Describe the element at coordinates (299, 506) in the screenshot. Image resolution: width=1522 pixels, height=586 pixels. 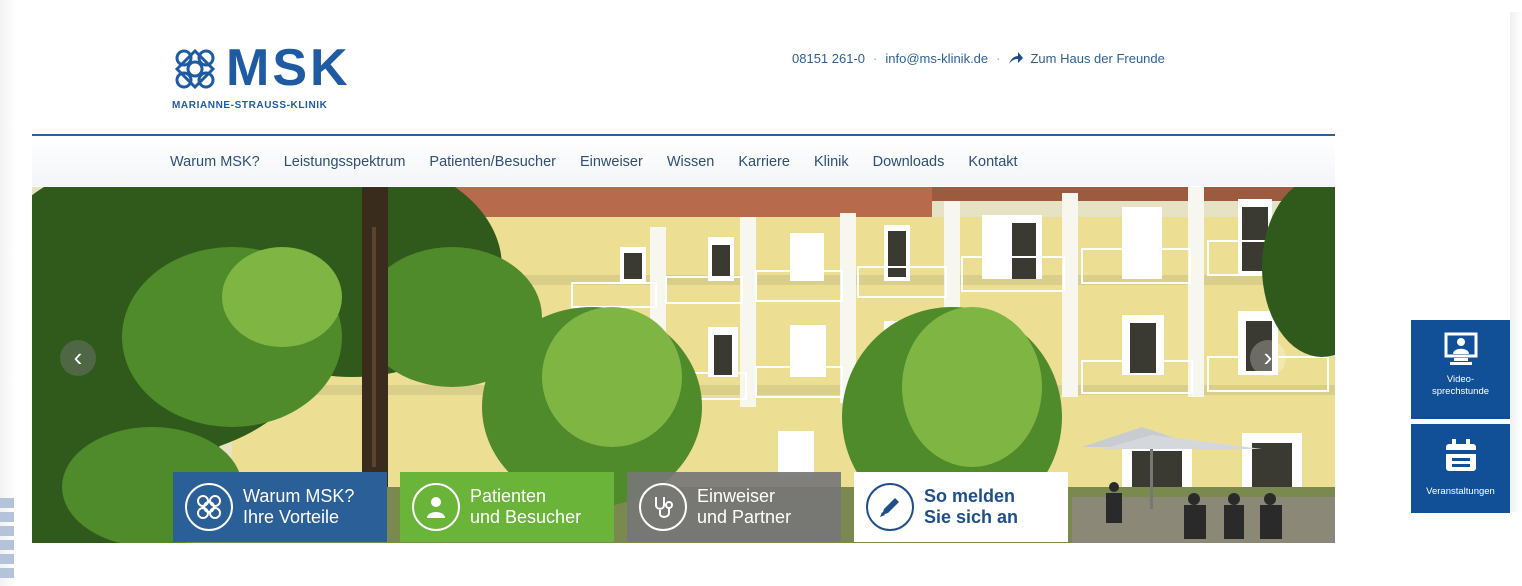
I see `tile-label: Warum MSK? Ihre Vorteile` at that location.